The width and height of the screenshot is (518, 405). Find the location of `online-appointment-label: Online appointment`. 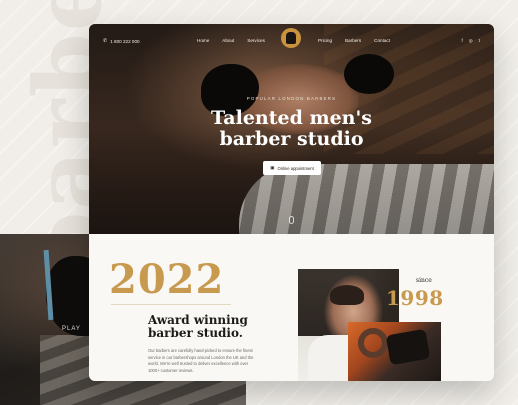

online-appointment-label: Online appointment is located at coordinates (295, 168).